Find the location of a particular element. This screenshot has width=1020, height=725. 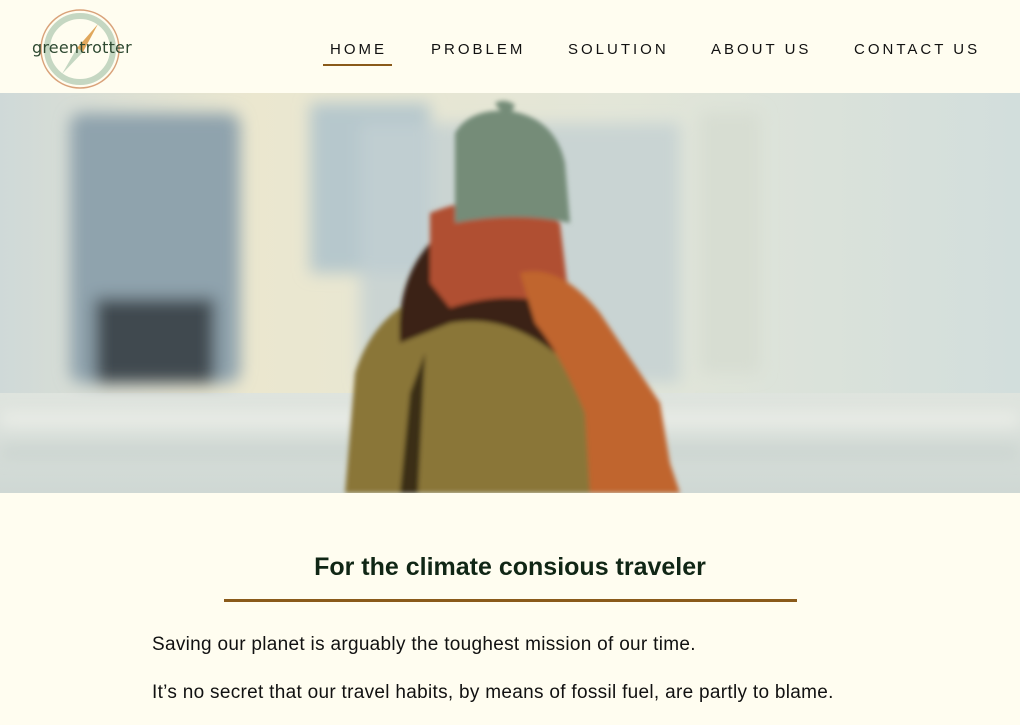

nav-item-solution: SOLUTION is located at coordinates (618, 49).